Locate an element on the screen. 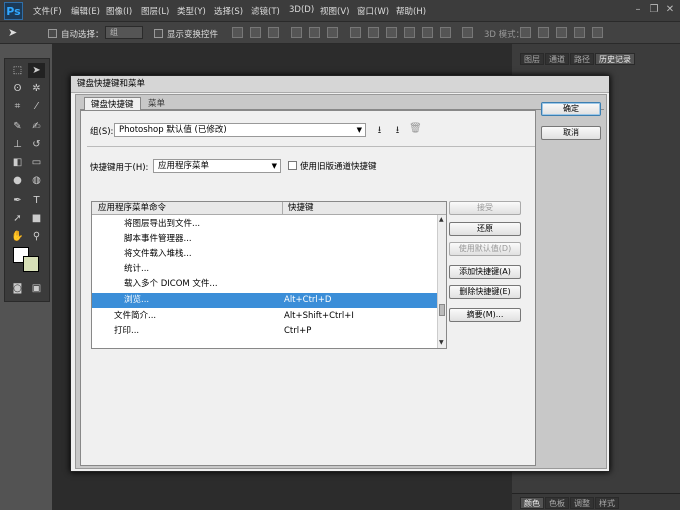 Image resolution: width=680 pixels, height=510 pixels. clone-stamp-icon: ⊥ is located at coordinates (17, 144).